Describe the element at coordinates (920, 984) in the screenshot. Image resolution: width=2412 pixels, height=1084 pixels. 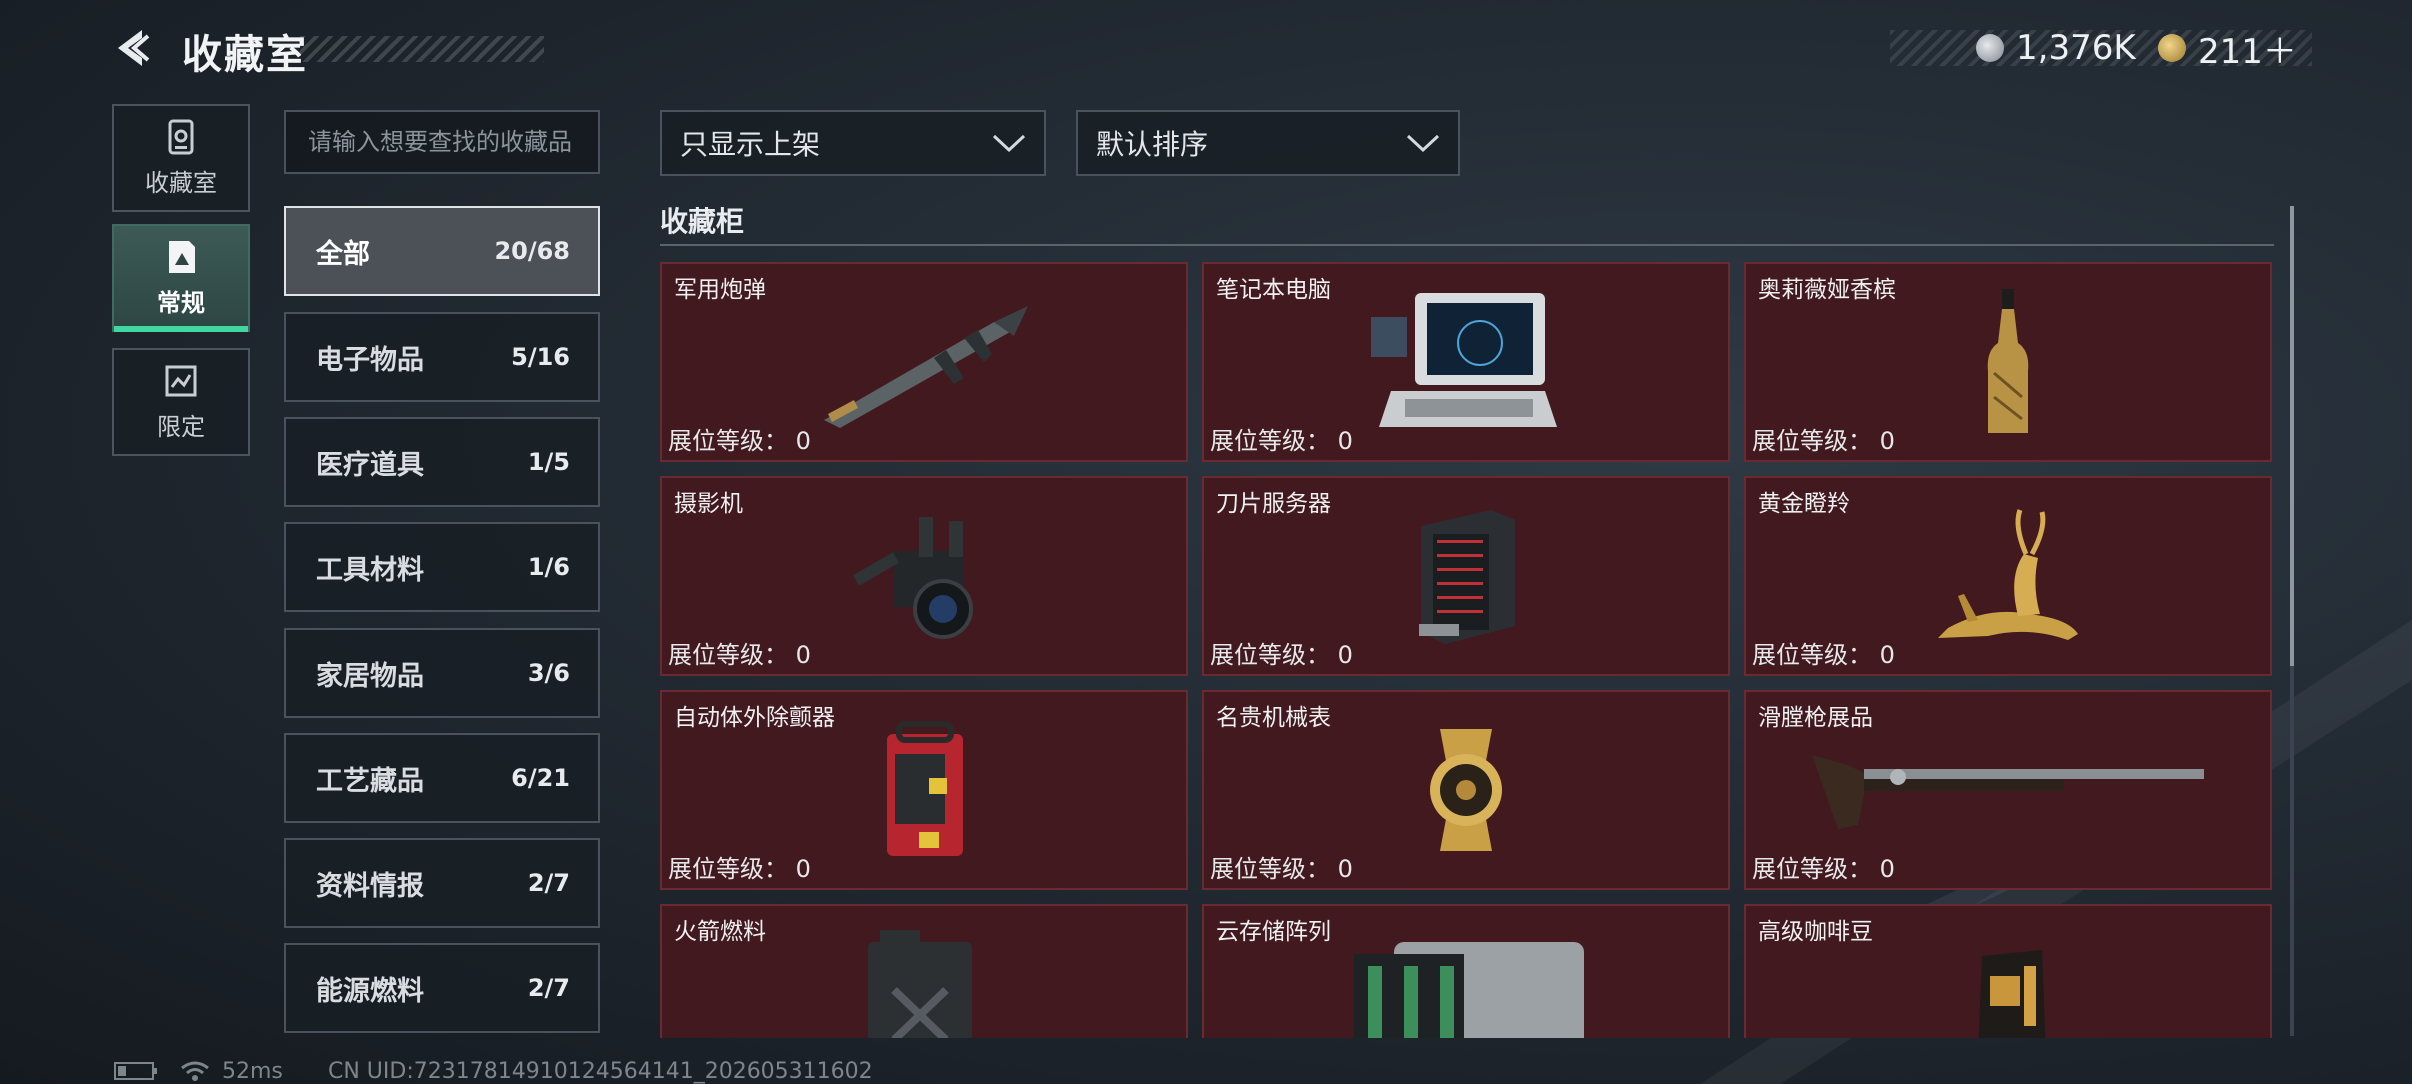
I see `fuel-can-icon` at that location.